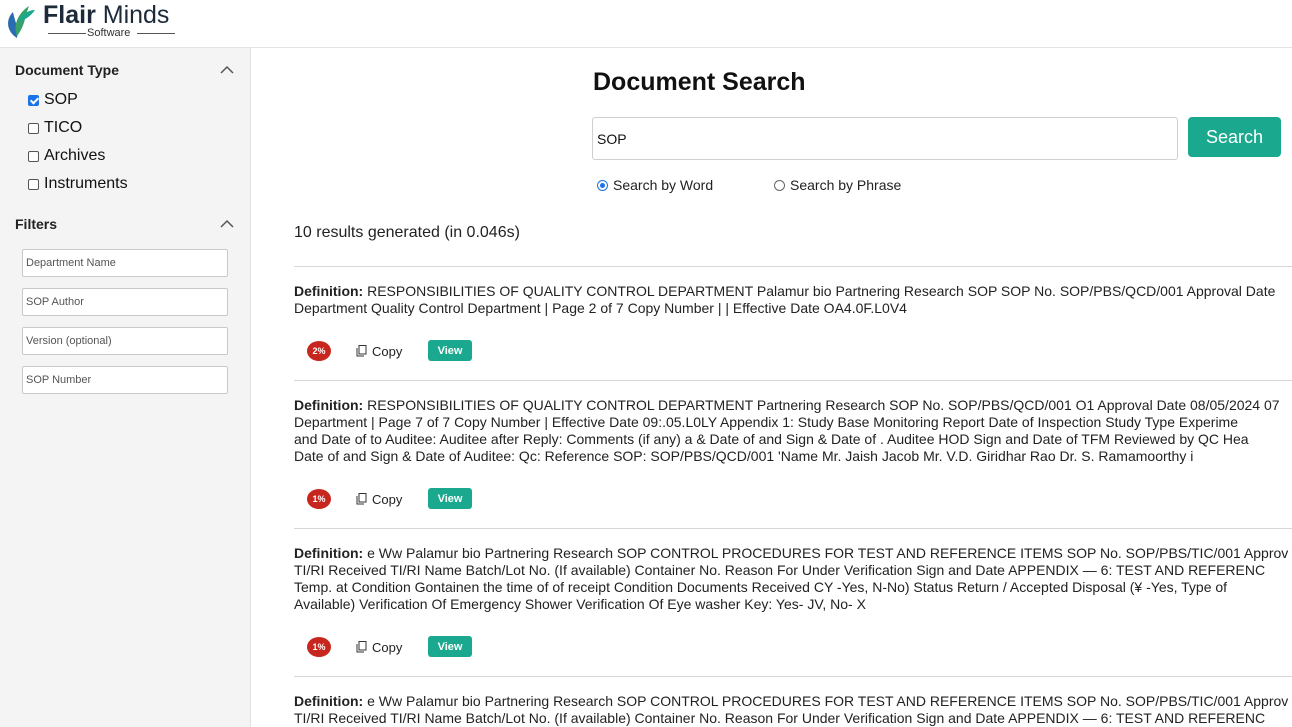 The width and height of the screenshot is (1292, 727). I want to click on doc-type-label: TICO, so click(63, 127).